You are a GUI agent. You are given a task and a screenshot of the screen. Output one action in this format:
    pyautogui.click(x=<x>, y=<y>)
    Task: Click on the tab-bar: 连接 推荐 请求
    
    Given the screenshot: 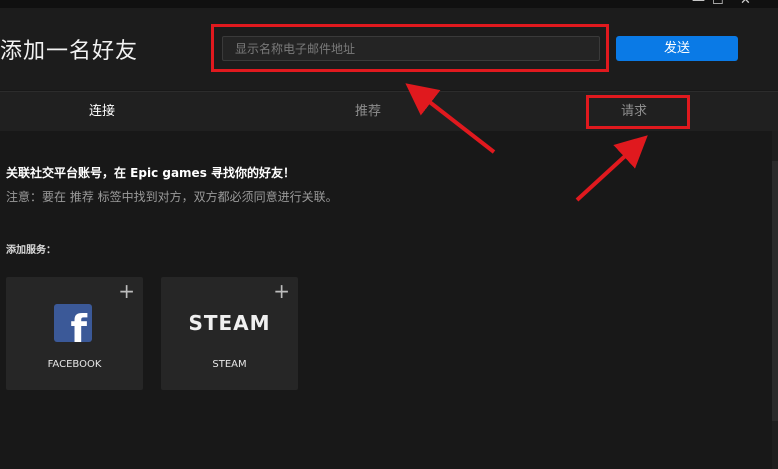 What is the action you would take?
    pyautogui.click(x=389, y=111)
    